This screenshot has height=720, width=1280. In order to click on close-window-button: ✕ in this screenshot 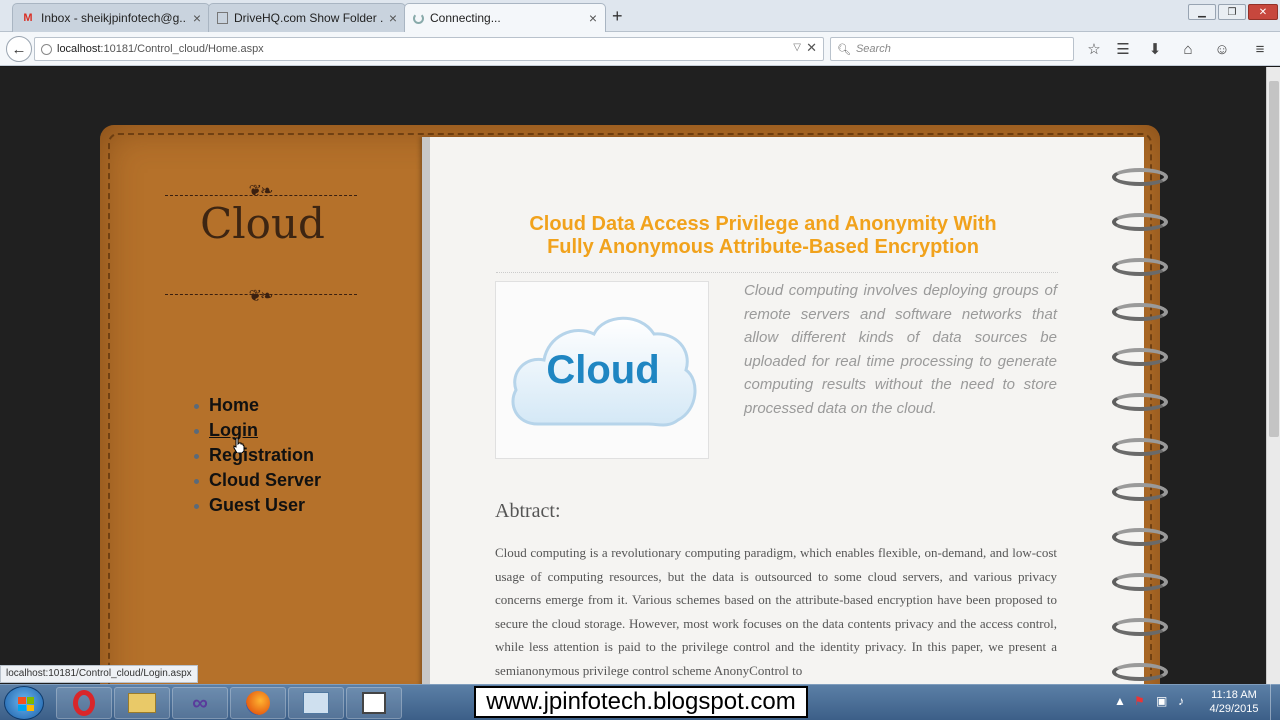, I will do `click(1263, 12)`.